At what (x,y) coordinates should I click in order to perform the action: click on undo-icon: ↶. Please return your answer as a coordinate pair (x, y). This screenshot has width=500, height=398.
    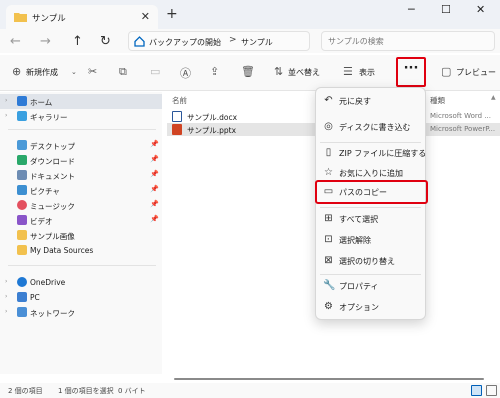
    Looking at the image, I should click on (328, 100).